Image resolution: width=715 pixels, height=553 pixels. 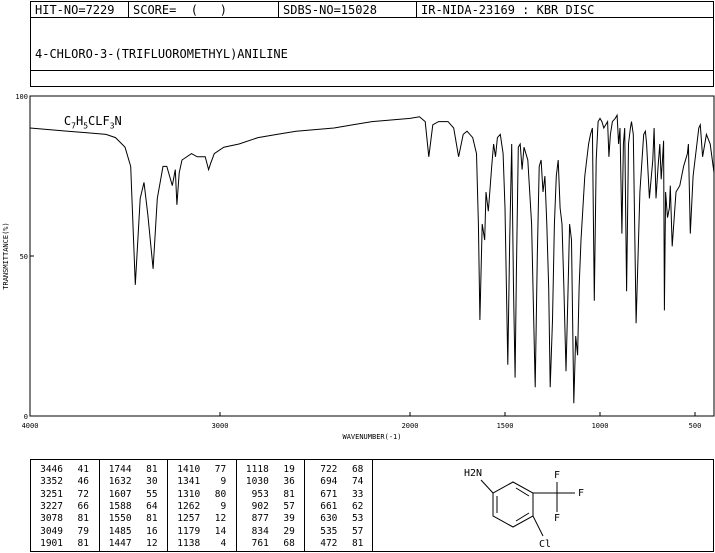 I want to click on peak-transmittance: 19, so click(x=289, y=469).